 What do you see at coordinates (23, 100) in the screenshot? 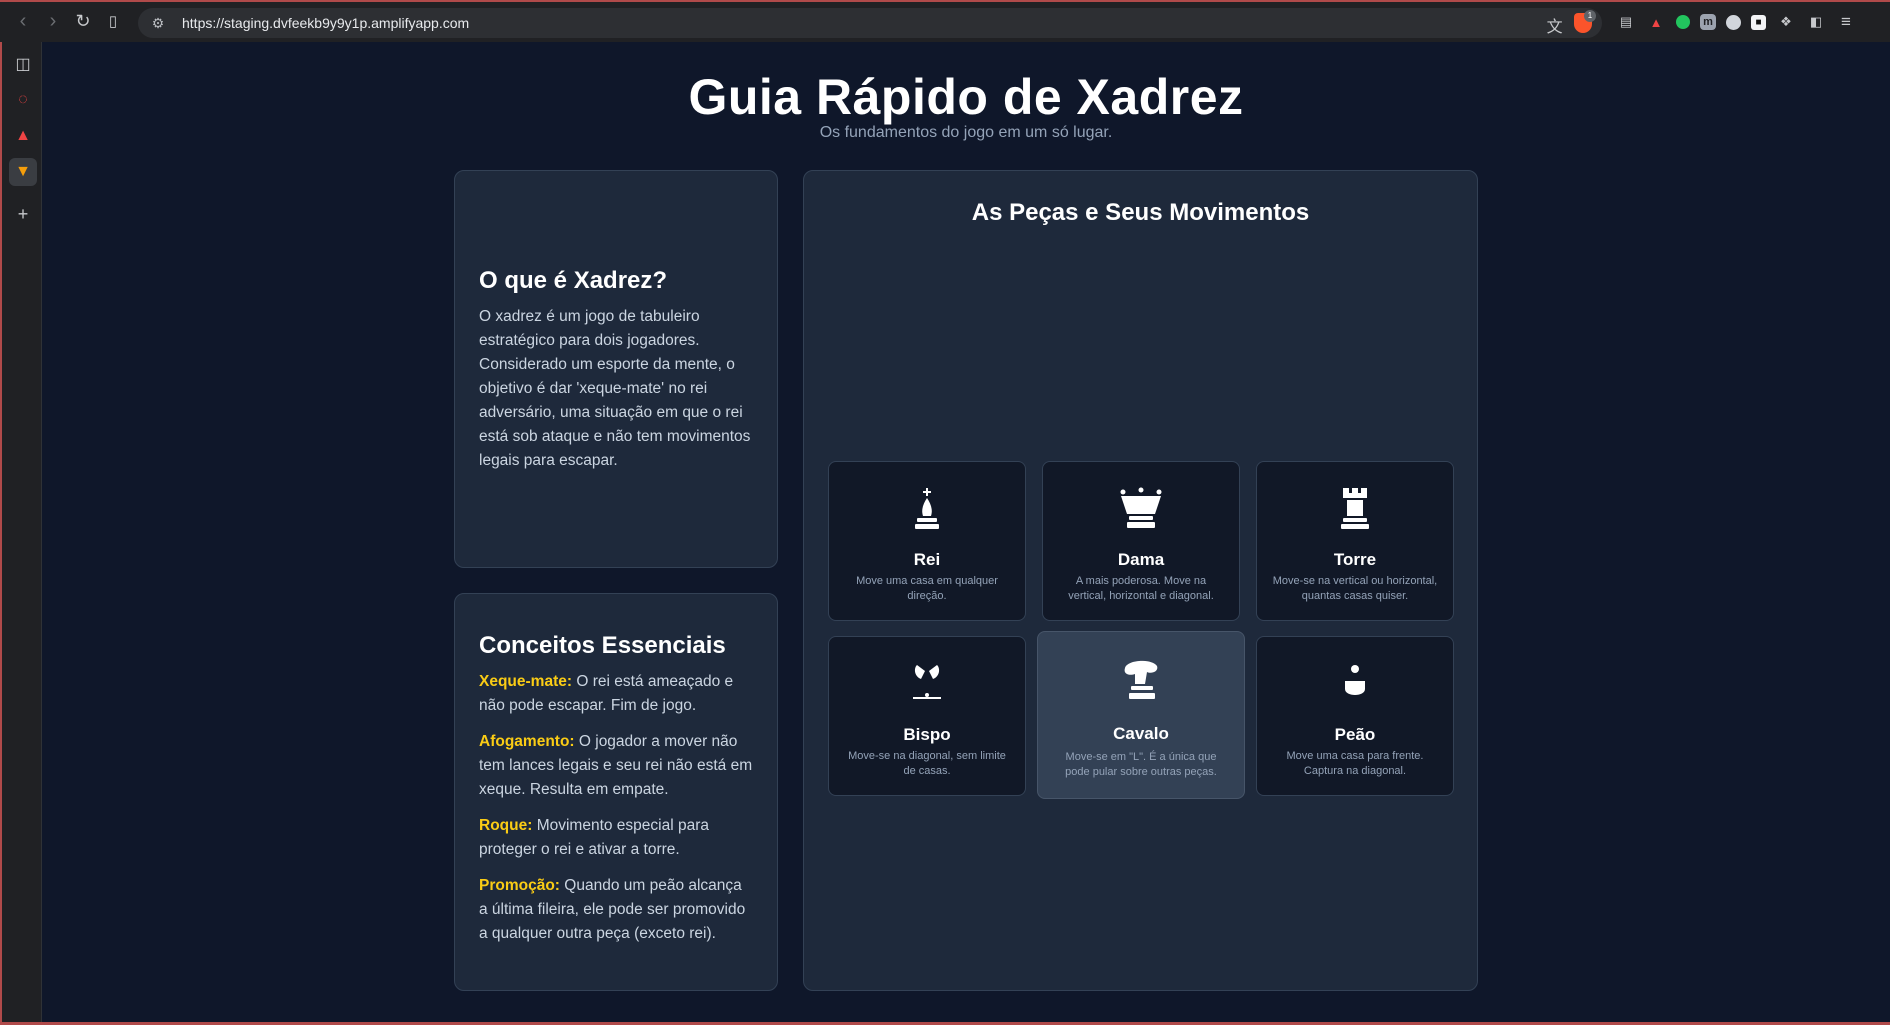
I see `sidebar-circle-icon: ◌` at bounding box center [23, 100].